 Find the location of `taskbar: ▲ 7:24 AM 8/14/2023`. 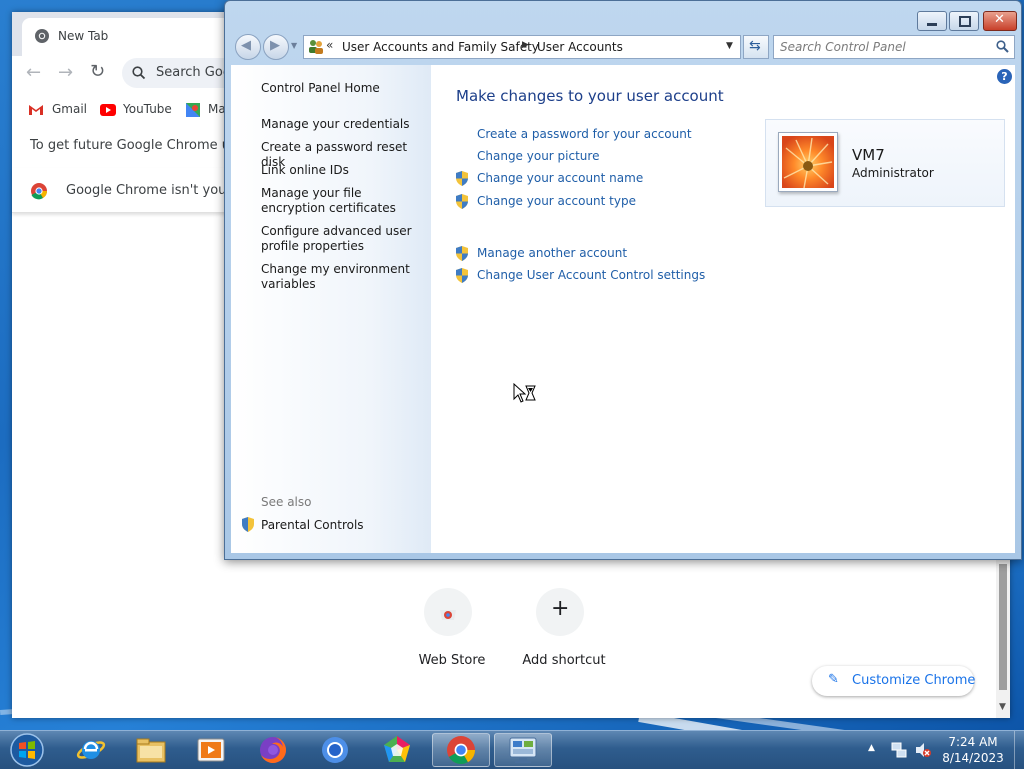

taskbar: ▲ 7:24 AM 8/14/2023 is located at coordinates (512, 749).